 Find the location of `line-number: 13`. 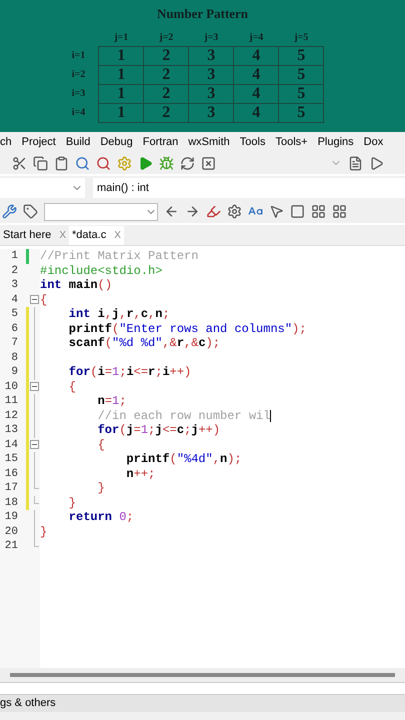

line-number: 13 is located at coordinates (11, 430).